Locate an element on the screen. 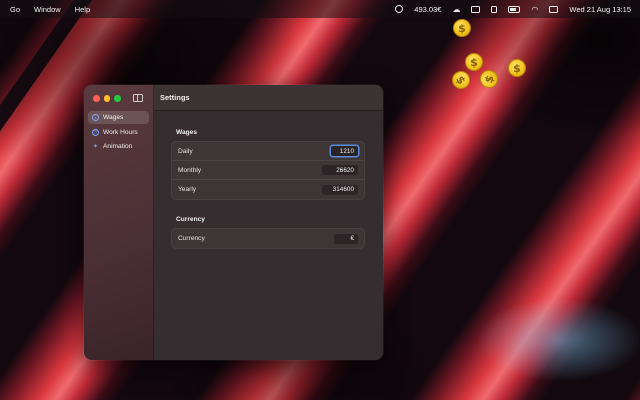 This screenshot has height=400, width=640. yearly-wage-field: 314600 is located at coordinates (340, 189).